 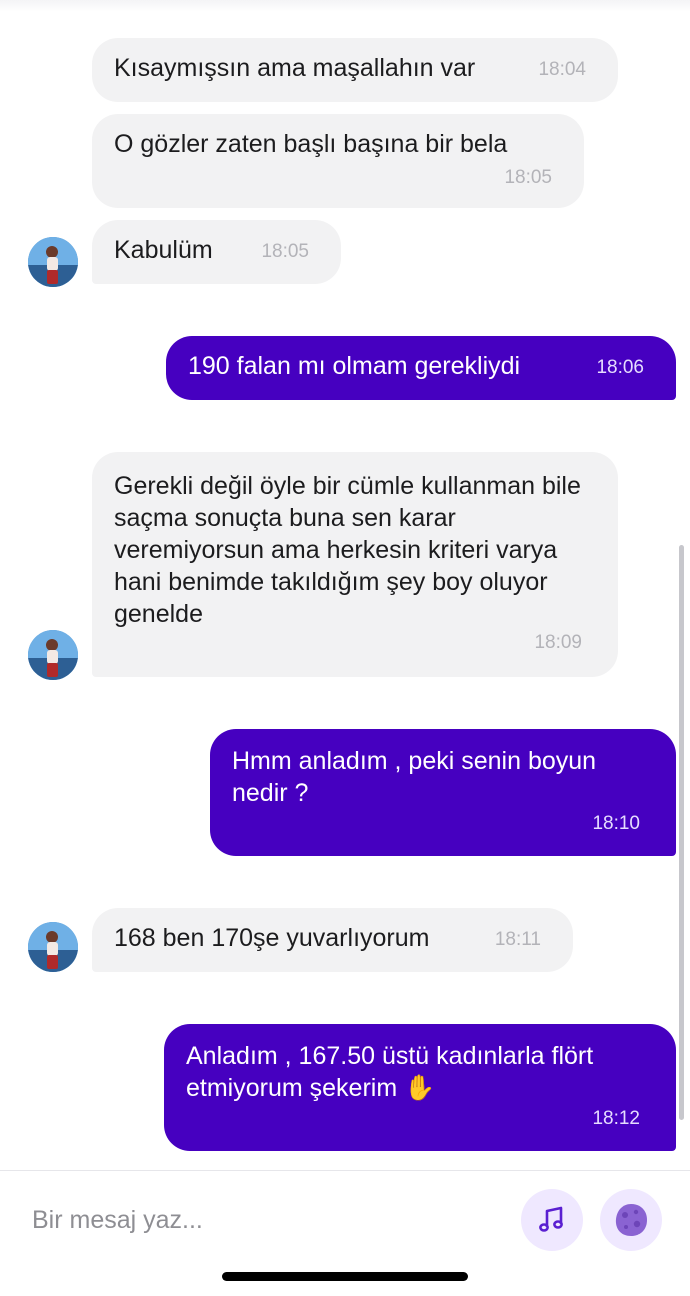 What do you see at coordinates (517, 939) in the screenshot?
I see `message-time: 18:11` at bounding box center [517, 939].